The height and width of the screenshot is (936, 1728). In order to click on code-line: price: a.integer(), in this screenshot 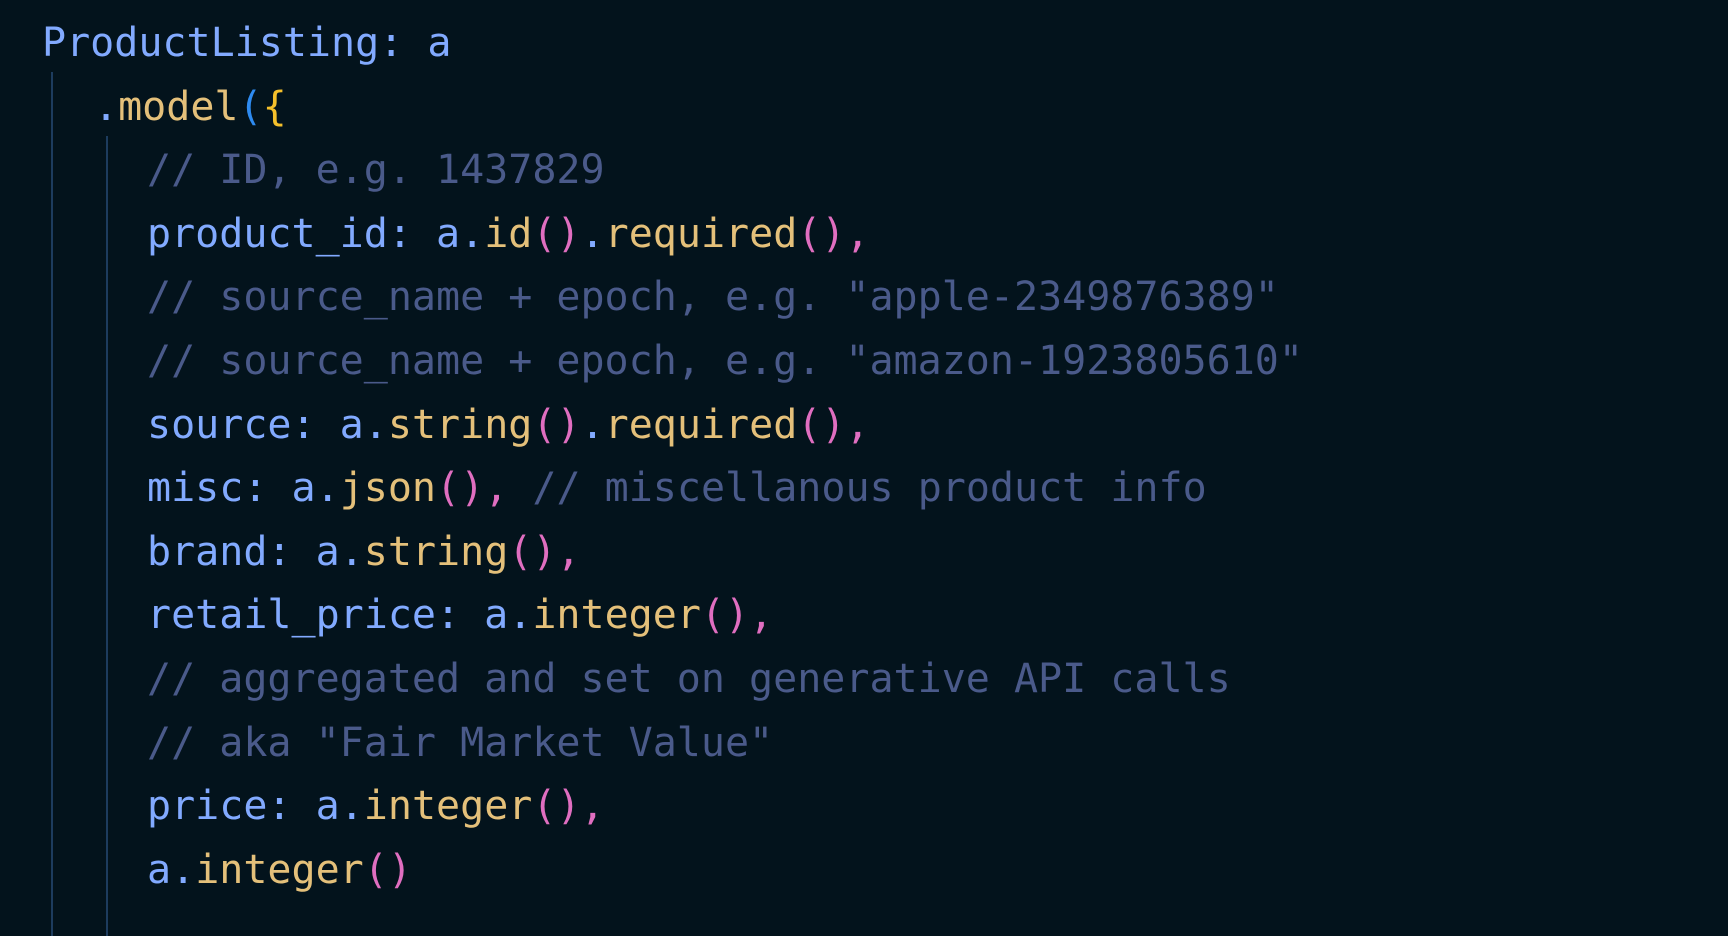, I will do `click(864, 807)`.